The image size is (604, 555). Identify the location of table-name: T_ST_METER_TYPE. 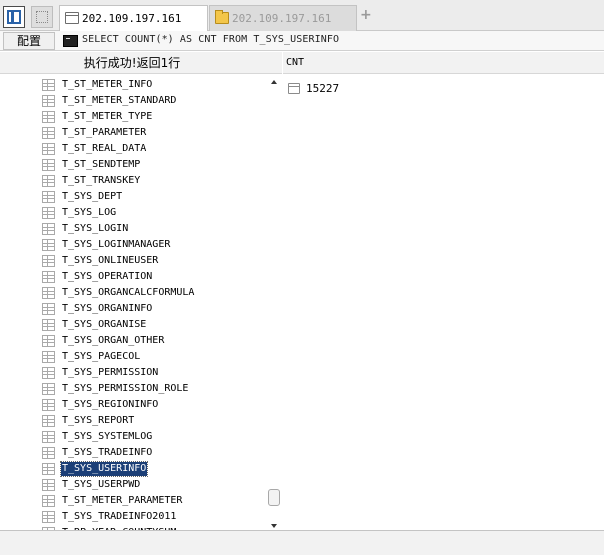
(107, 116).